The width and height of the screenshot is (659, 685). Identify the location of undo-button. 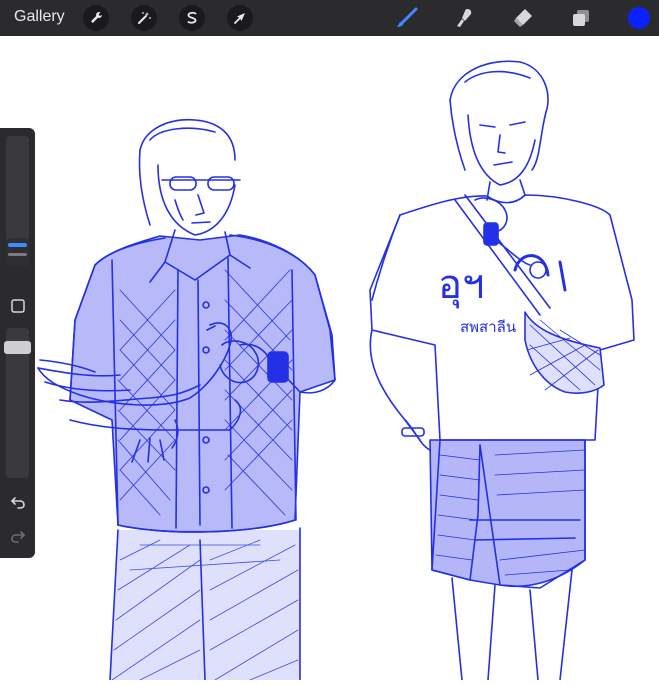
(17, 501).